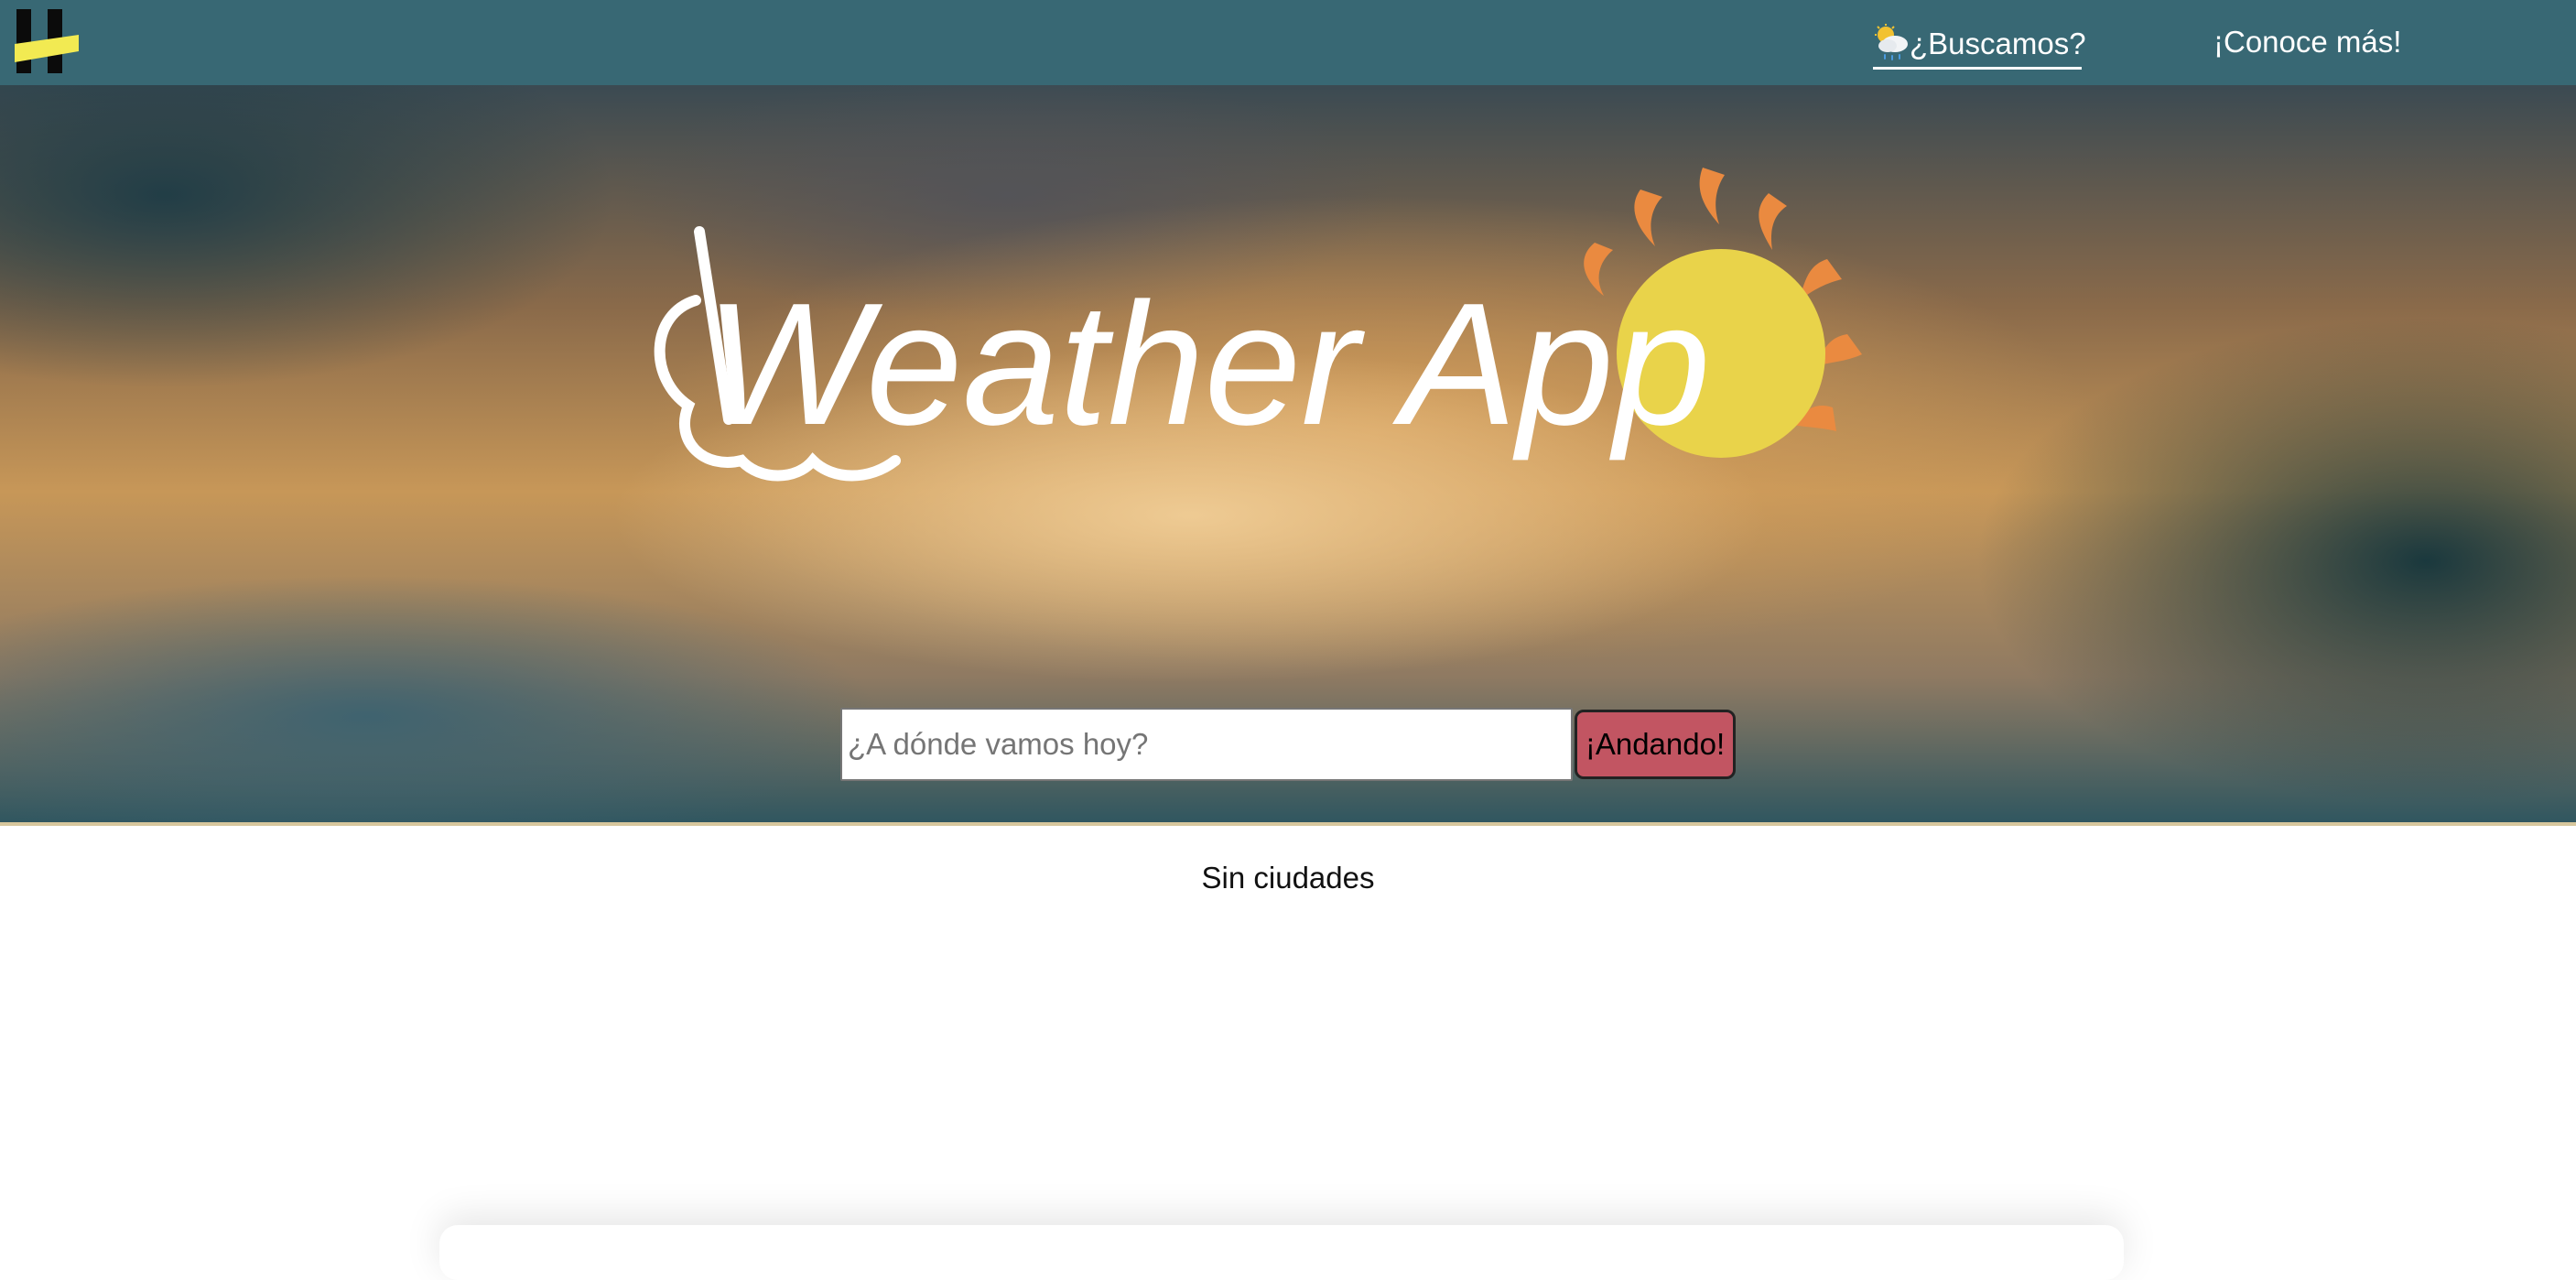 The image size is (2576, 1280). I want to click on hero-title: Weather App, so click(1207, 364).